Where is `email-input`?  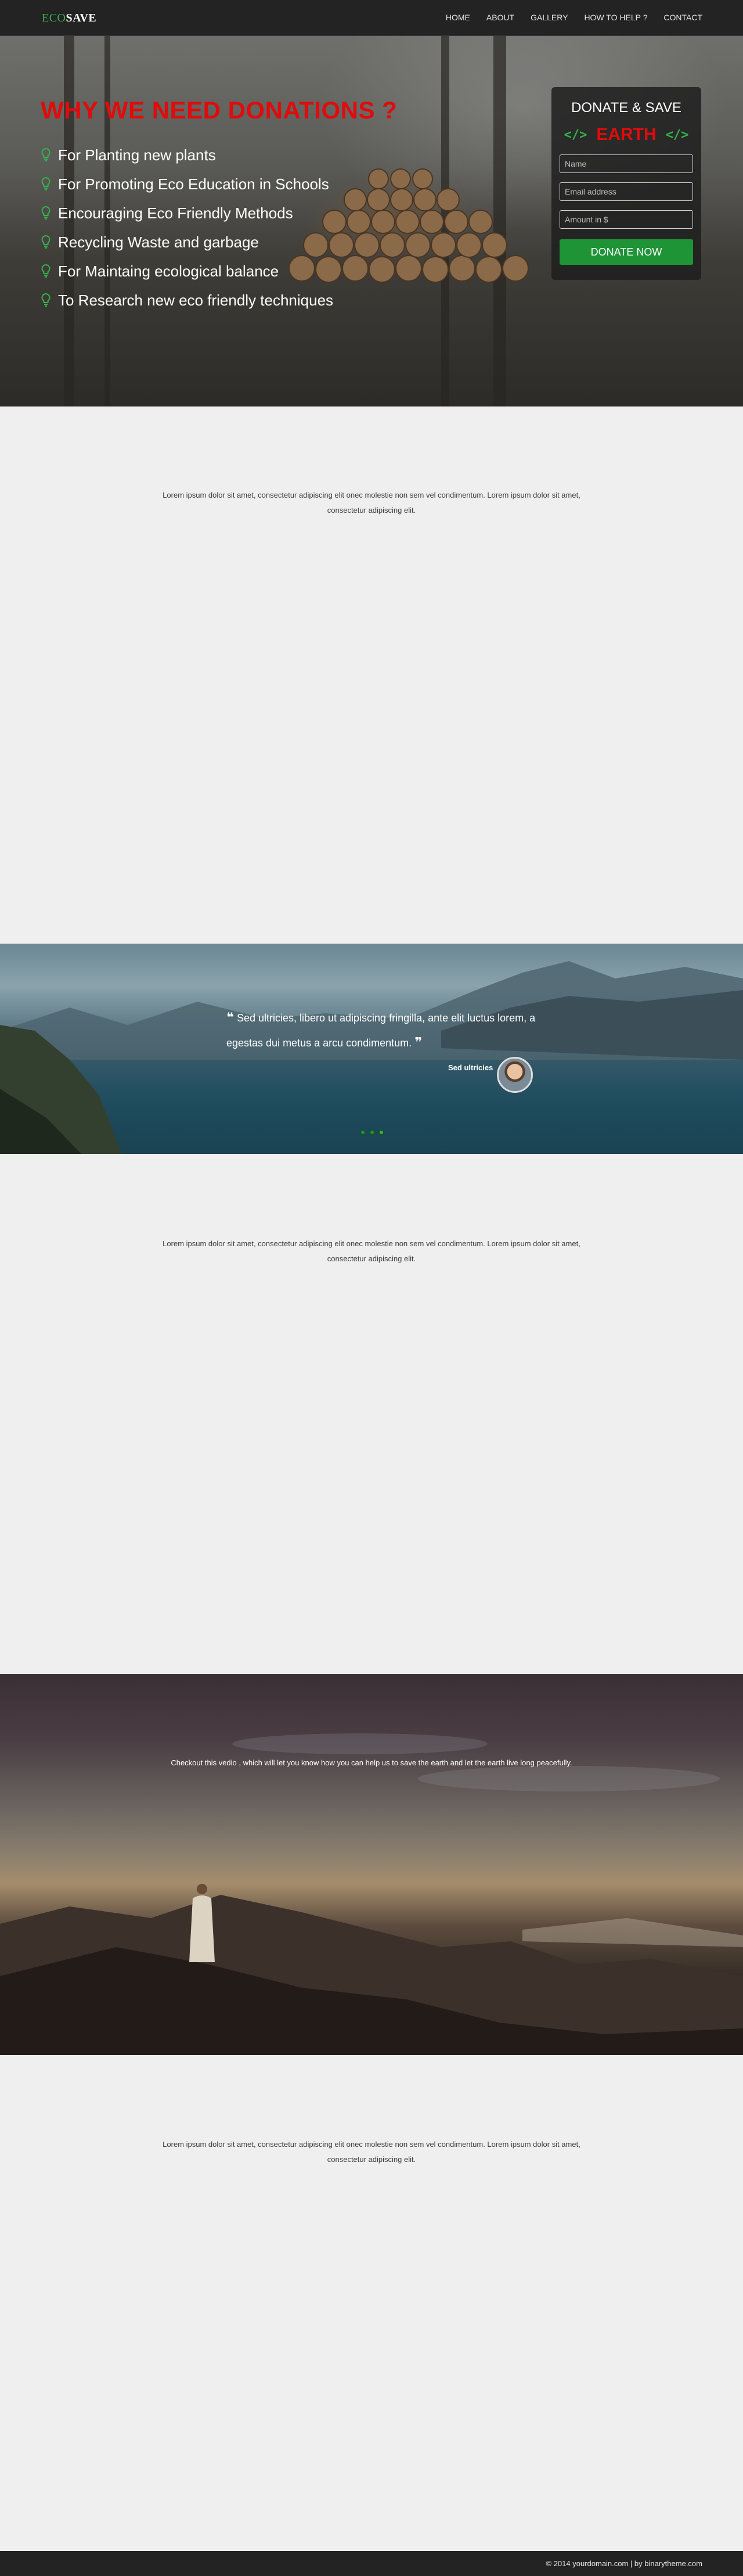
email-input is located at coordinates (626, 191).